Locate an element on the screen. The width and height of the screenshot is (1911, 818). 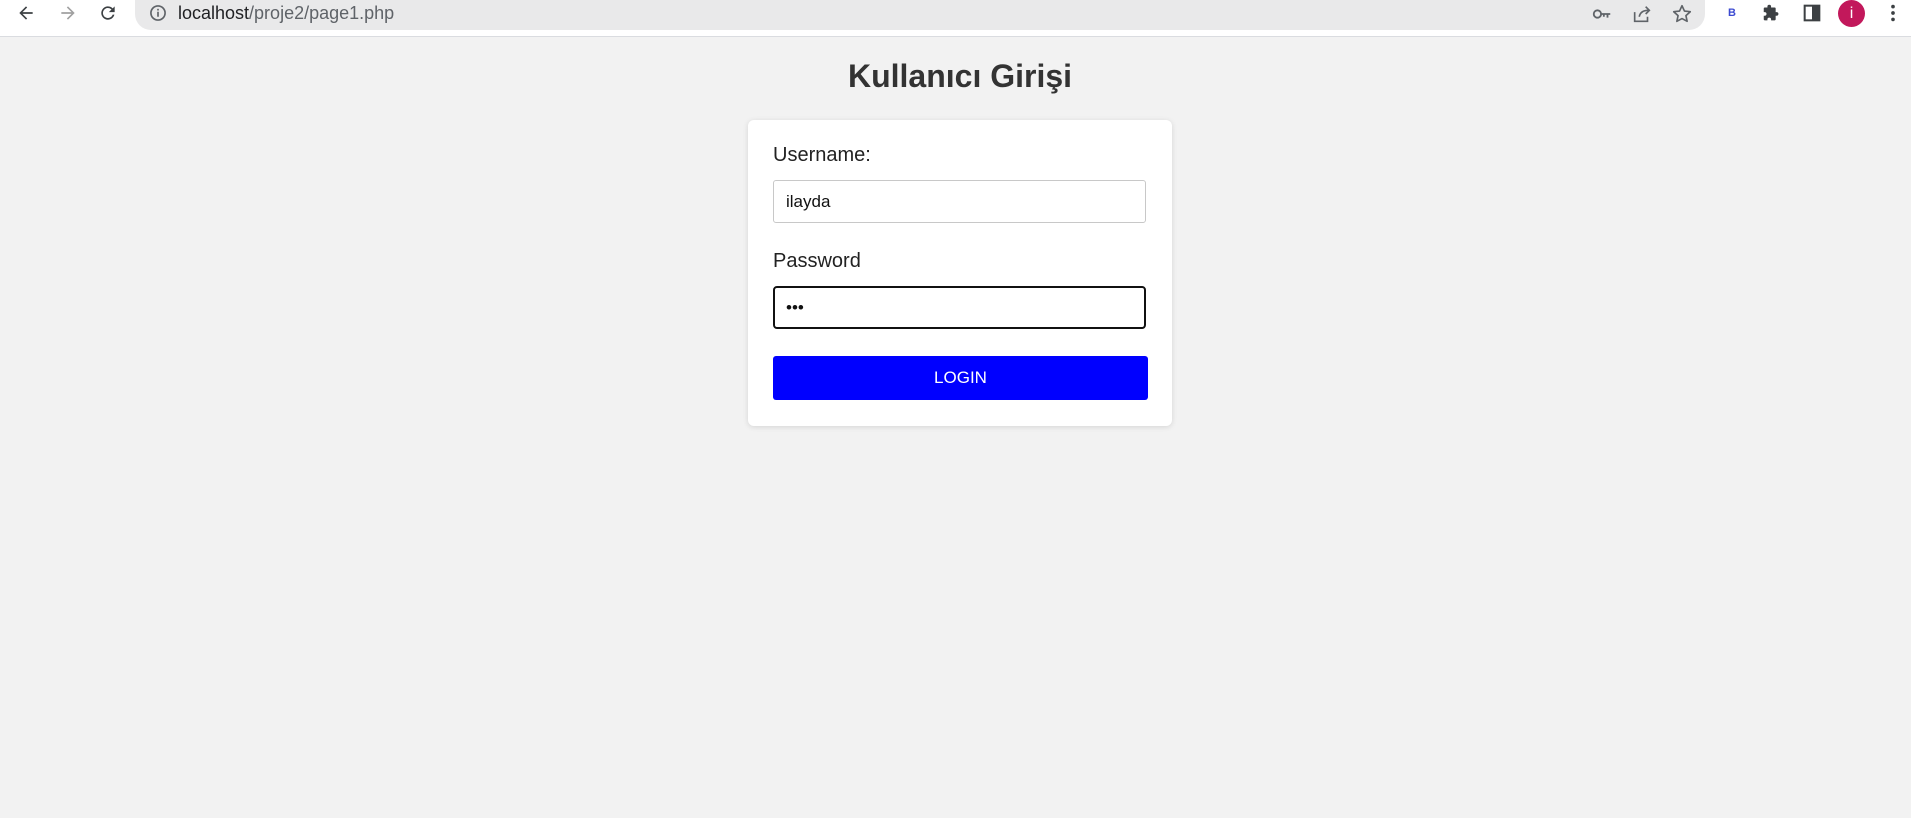
puzzle-icon is located at coordinates (1771, 12).